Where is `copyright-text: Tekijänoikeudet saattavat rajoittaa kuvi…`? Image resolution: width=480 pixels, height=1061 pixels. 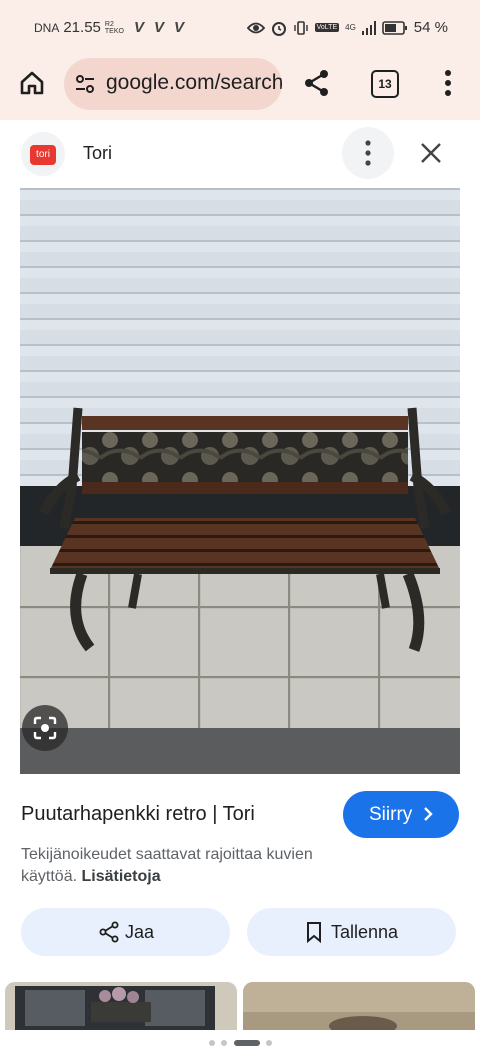 copyright-text: Tekijänoikeudet saattavat rajoittaa kuvi… is located at coordinates (167, 865).